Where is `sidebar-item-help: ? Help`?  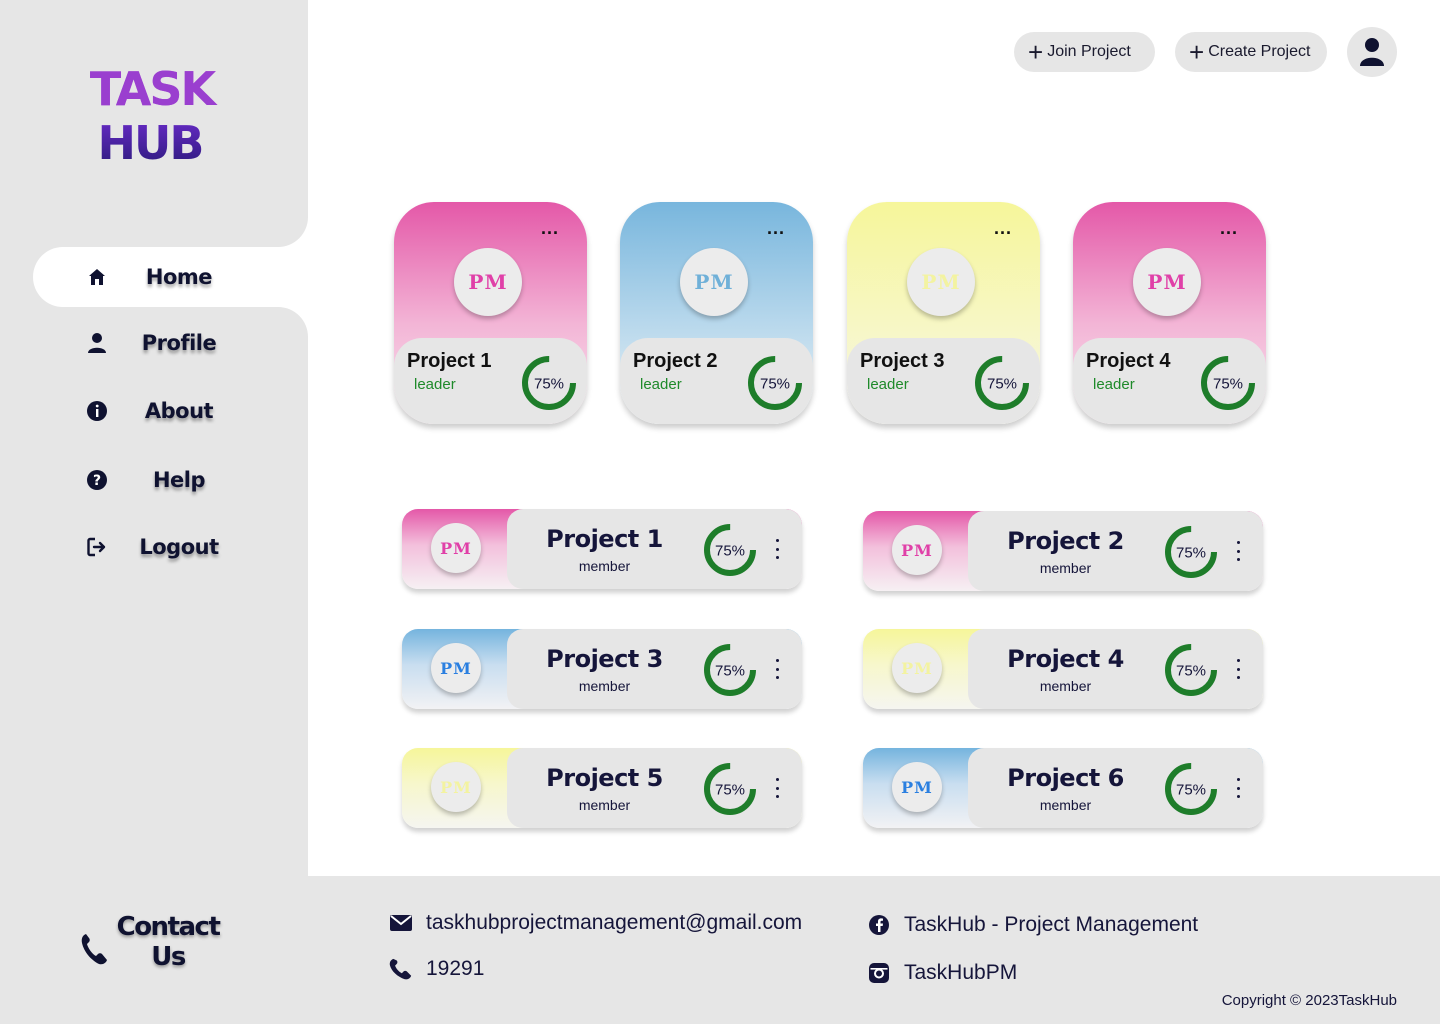
sidebar-item-help: ? Help is located at coordinates (170, 480).